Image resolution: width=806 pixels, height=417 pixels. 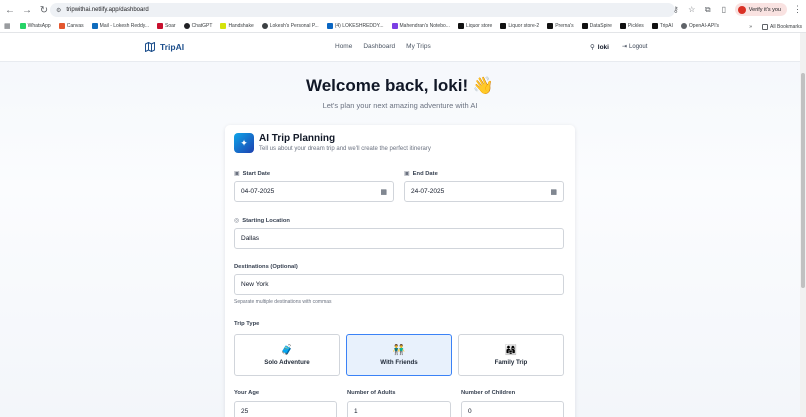 I want to click on bookmark-item: Liquor store-2, so click(x=519, y=26).